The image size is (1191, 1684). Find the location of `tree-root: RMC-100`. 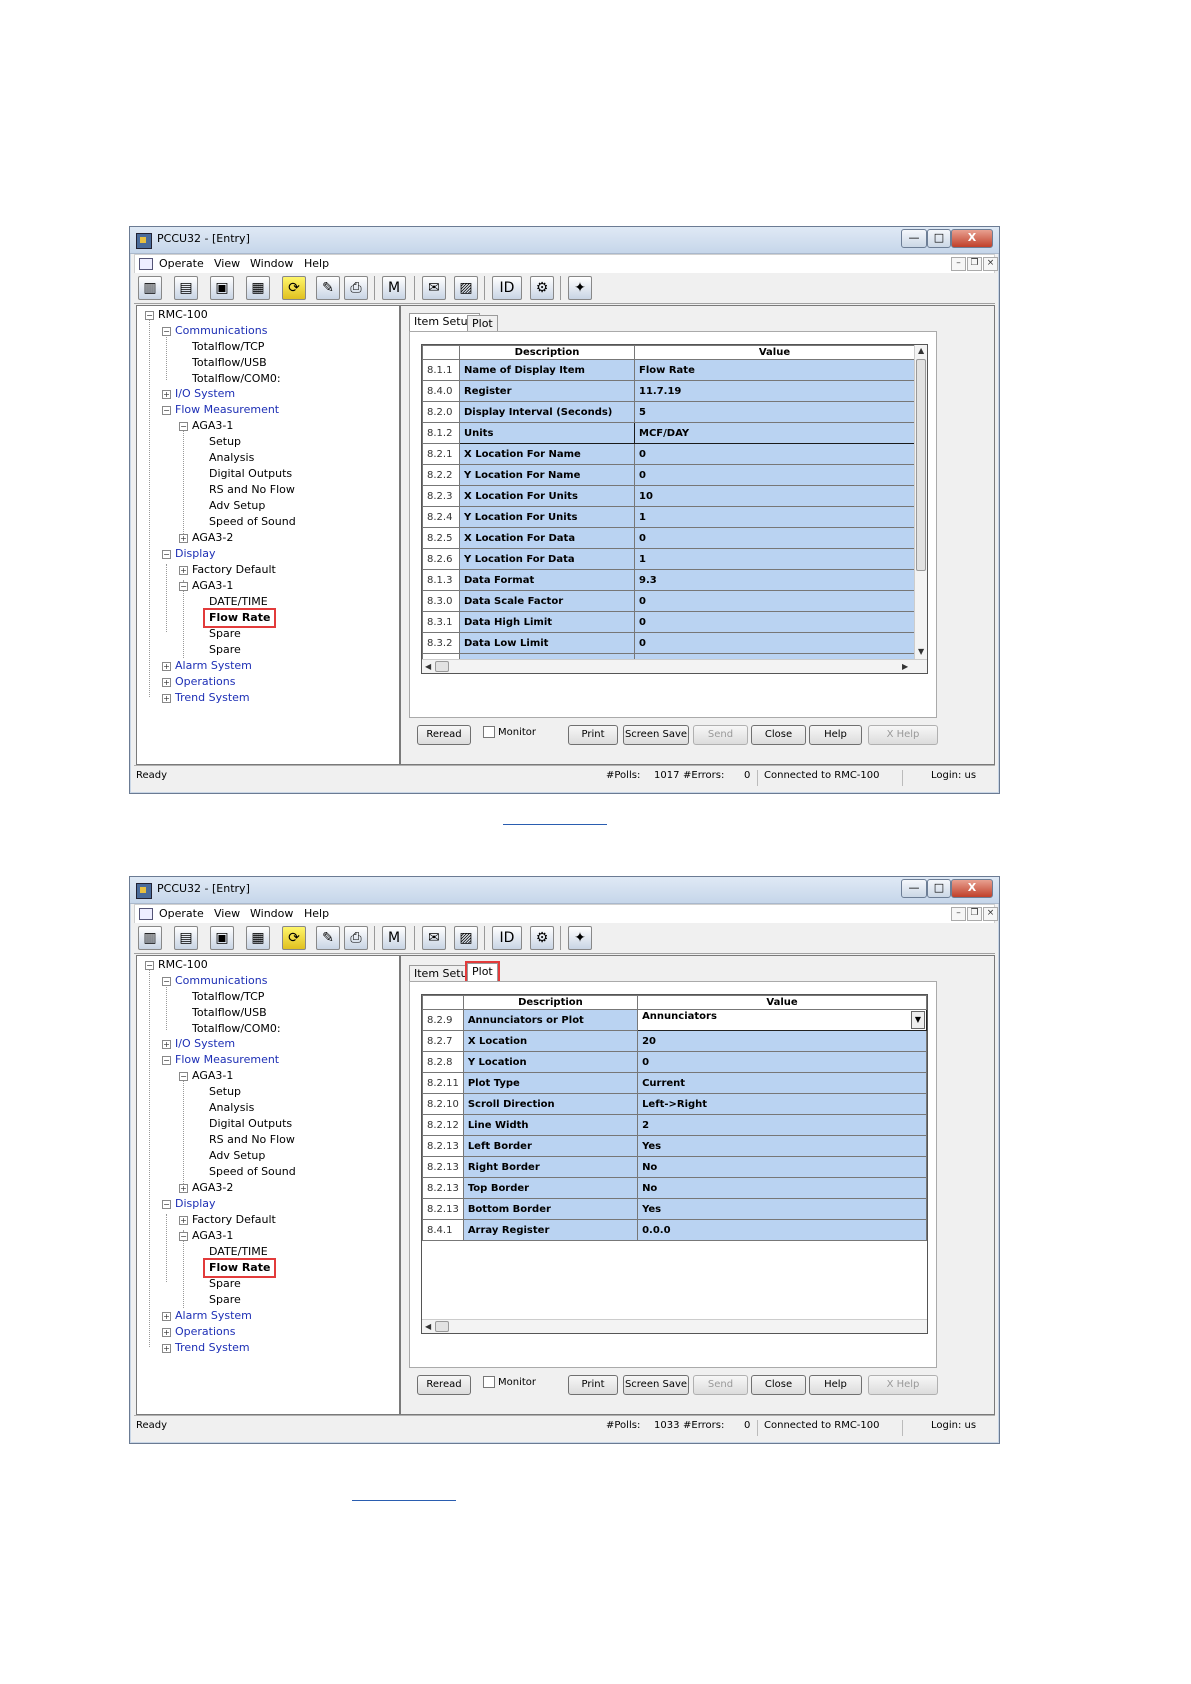

tree-root: RMC-100 is located at coordinates (183, 965).